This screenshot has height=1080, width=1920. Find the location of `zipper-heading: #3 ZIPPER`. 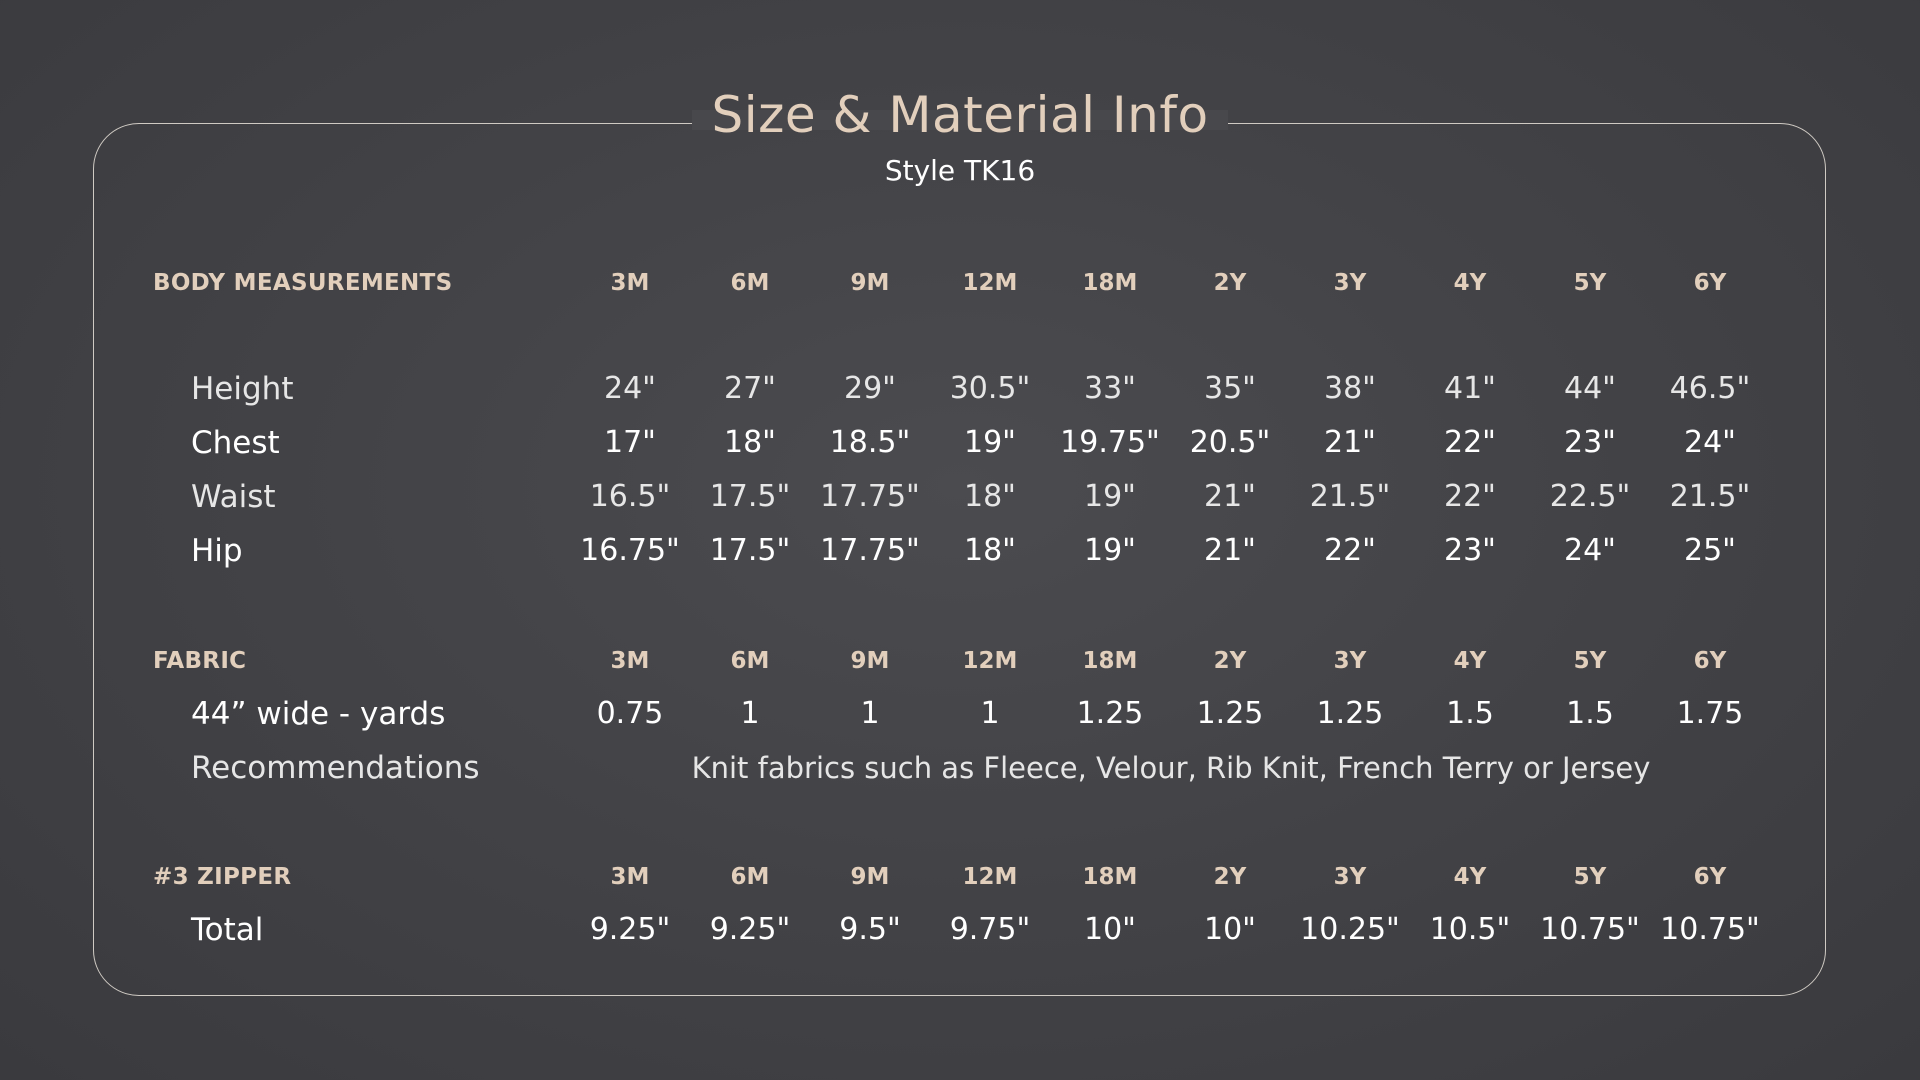

zipper-heading: #3 ZIPPER is located at coordinates (222, 877).